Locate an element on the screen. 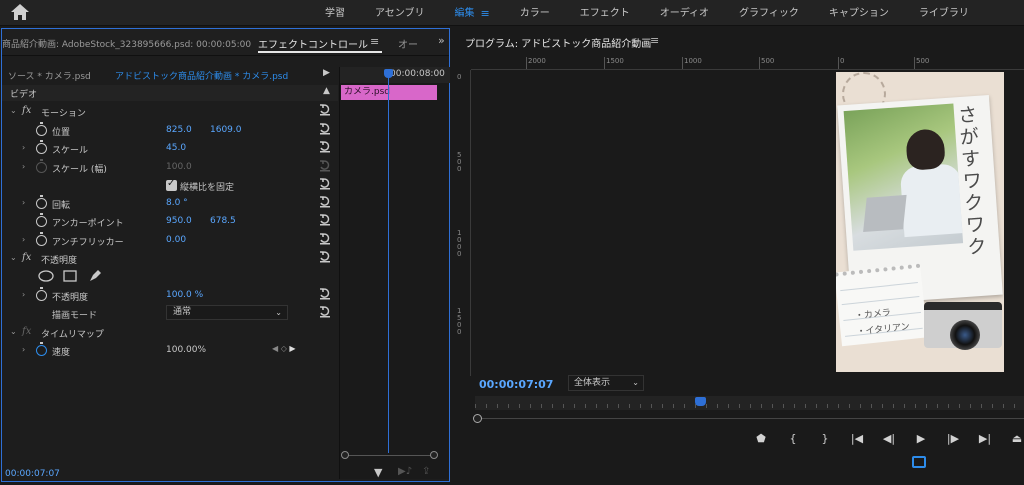 This screenshot has height=485, width=1024. rotation-value: 8.0 ° is located at coordinates (177, 203).